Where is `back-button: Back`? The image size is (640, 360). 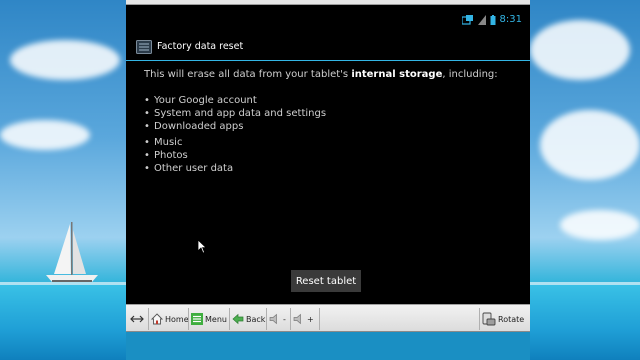 back-button: Back is located at coordinates (248, 319).